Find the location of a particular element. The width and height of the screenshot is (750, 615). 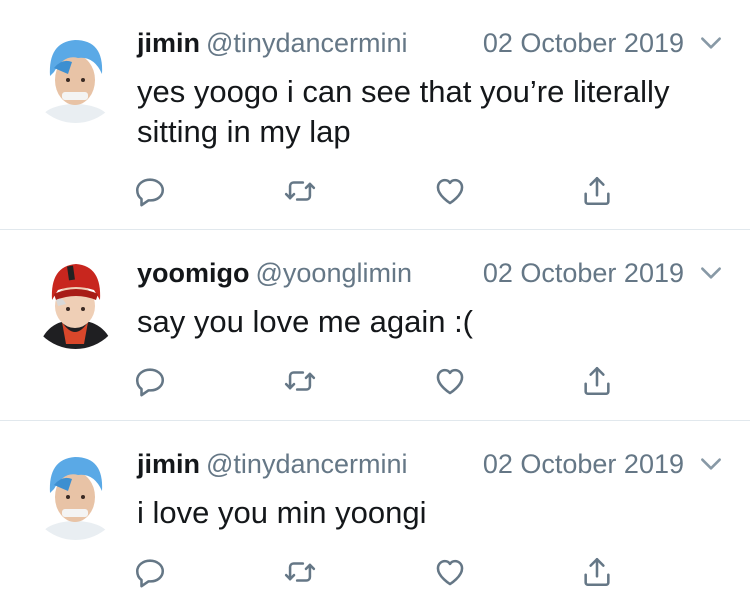

avatar-red-beanie-image is located at coordinates (75, 301).